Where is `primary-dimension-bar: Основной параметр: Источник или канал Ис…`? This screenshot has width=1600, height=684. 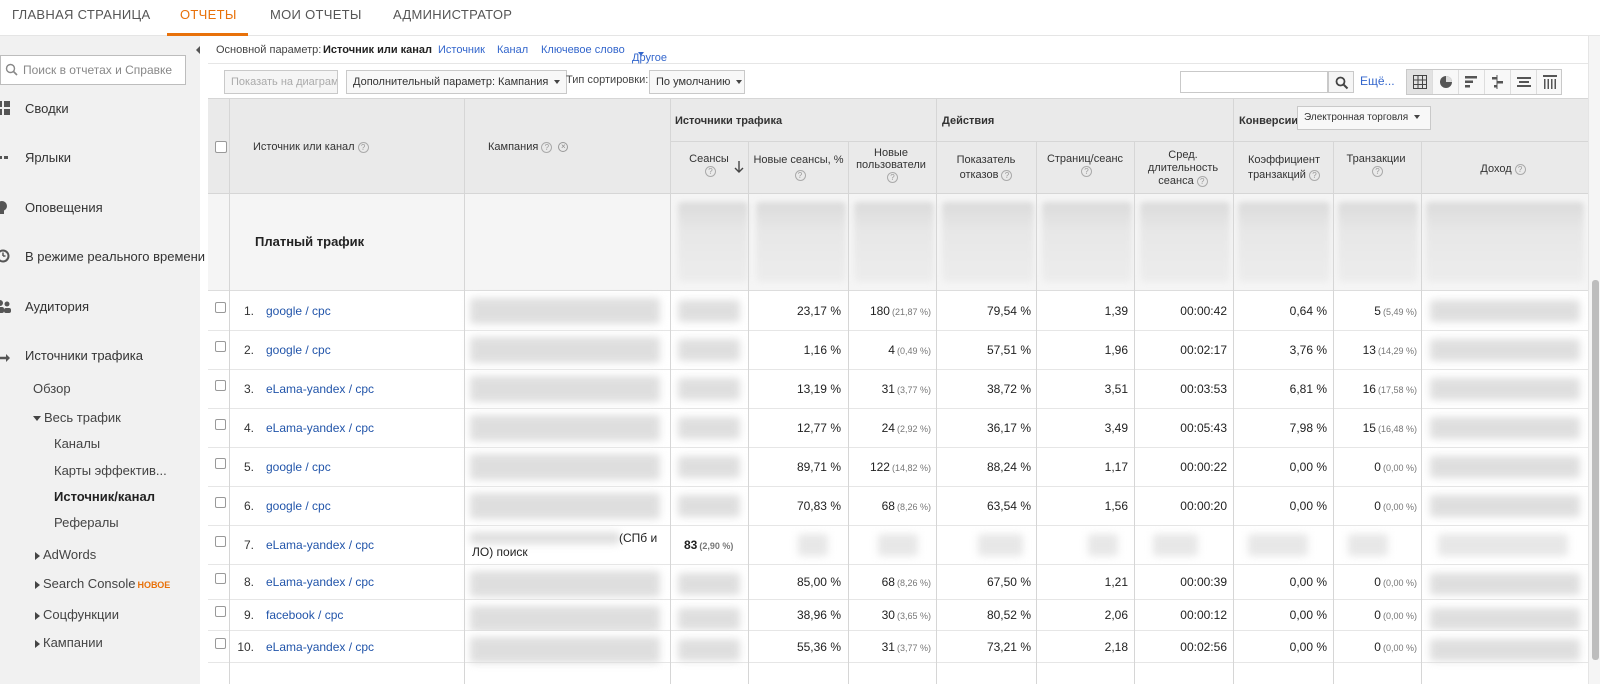 primary-dimension-bar: Основной параметр: Источник или канал Ис… is located at coordinates (898, 50).